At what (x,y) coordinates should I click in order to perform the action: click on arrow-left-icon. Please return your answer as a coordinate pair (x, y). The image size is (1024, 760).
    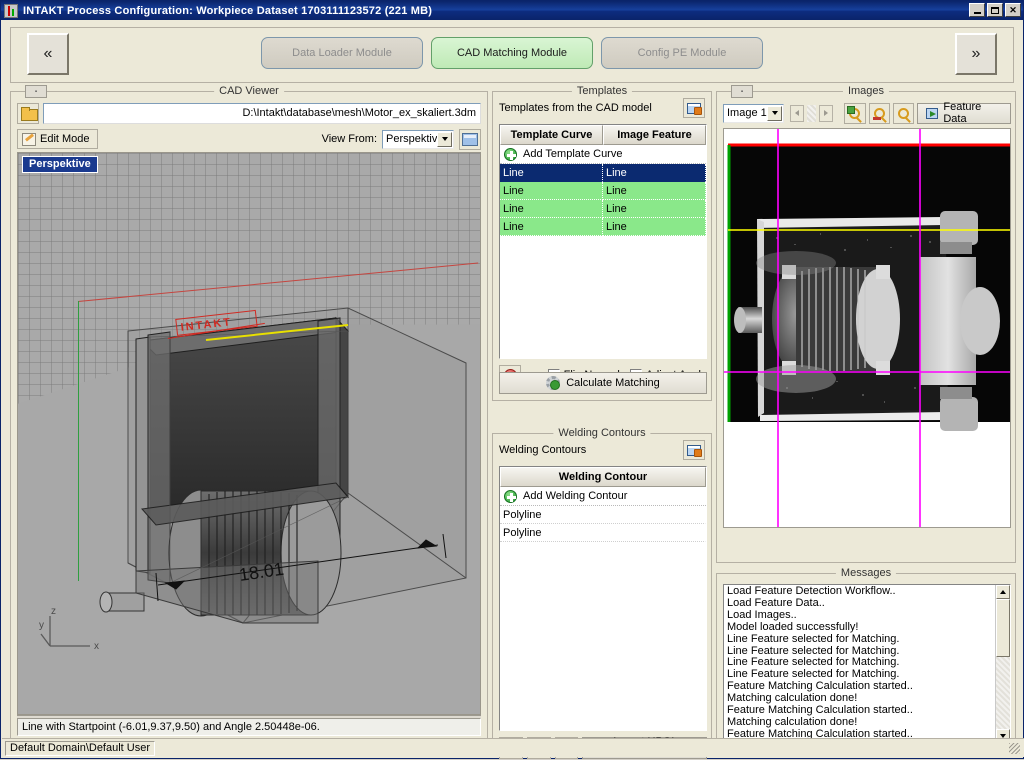
    Looking at the image, I should click on (797, 113).